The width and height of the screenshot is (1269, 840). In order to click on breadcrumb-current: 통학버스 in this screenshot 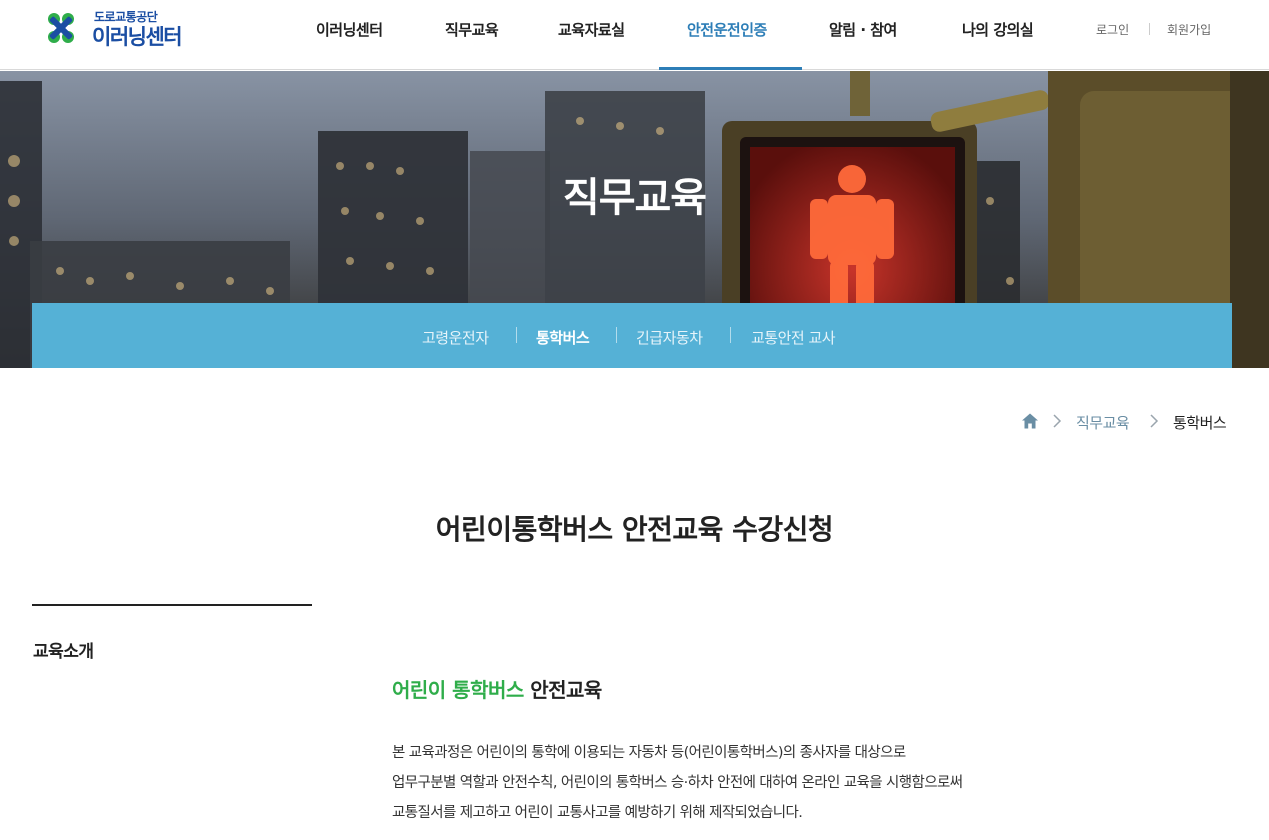, I will do `click(1200, 423)`.